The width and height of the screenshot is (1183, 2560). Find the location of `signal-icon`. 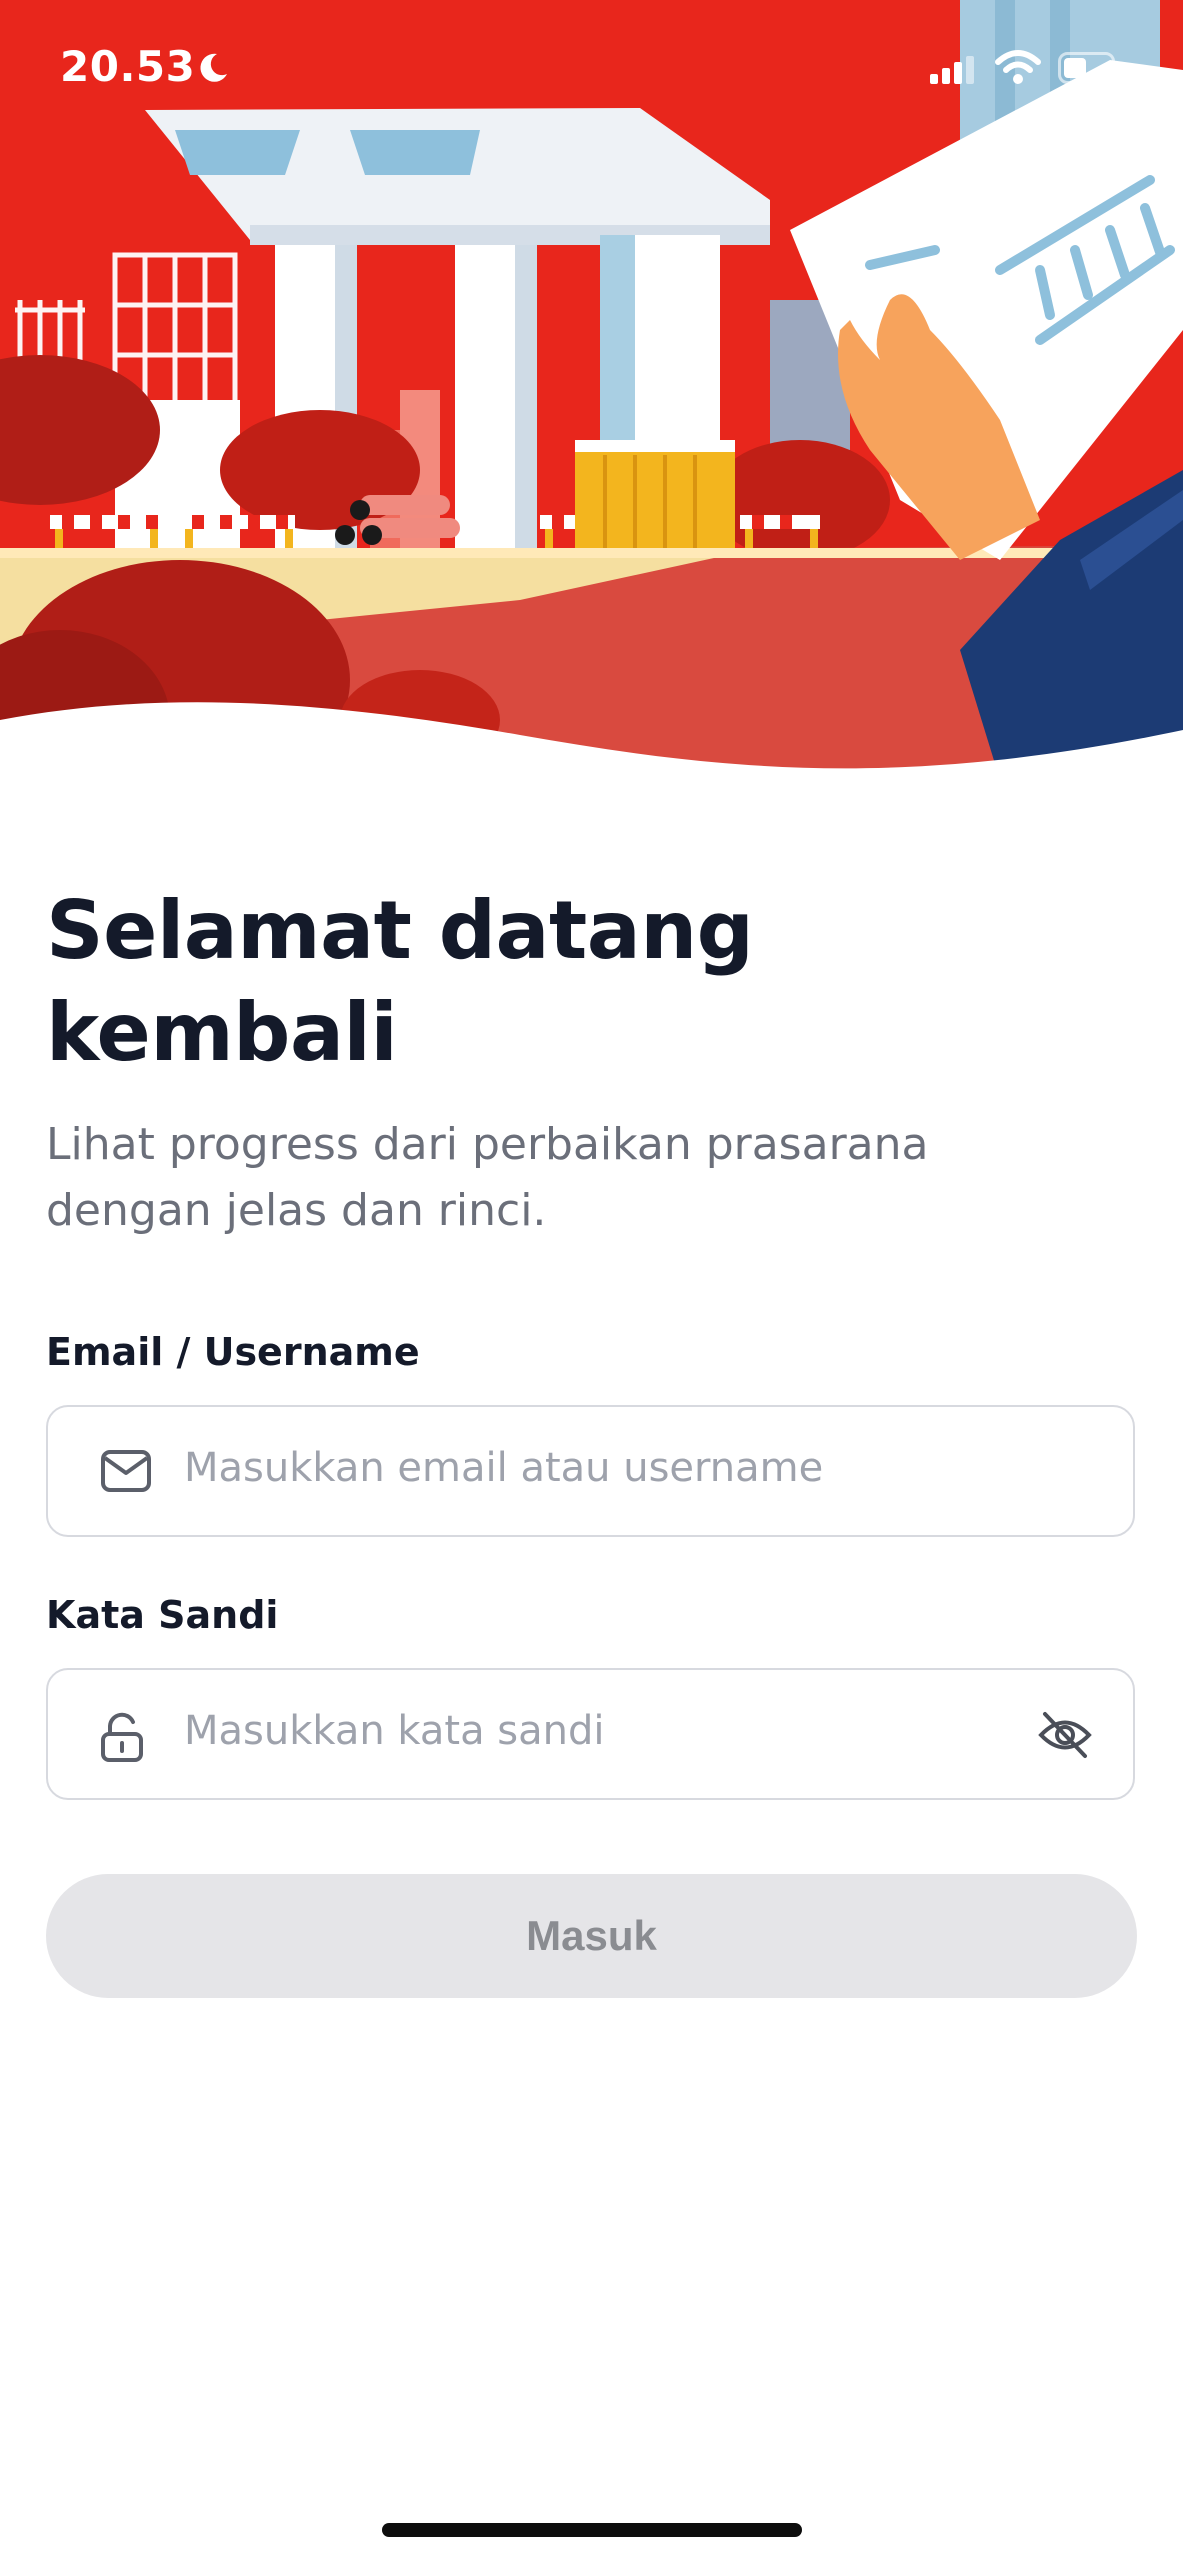

signal-icon is located at coordinates (952, 70).